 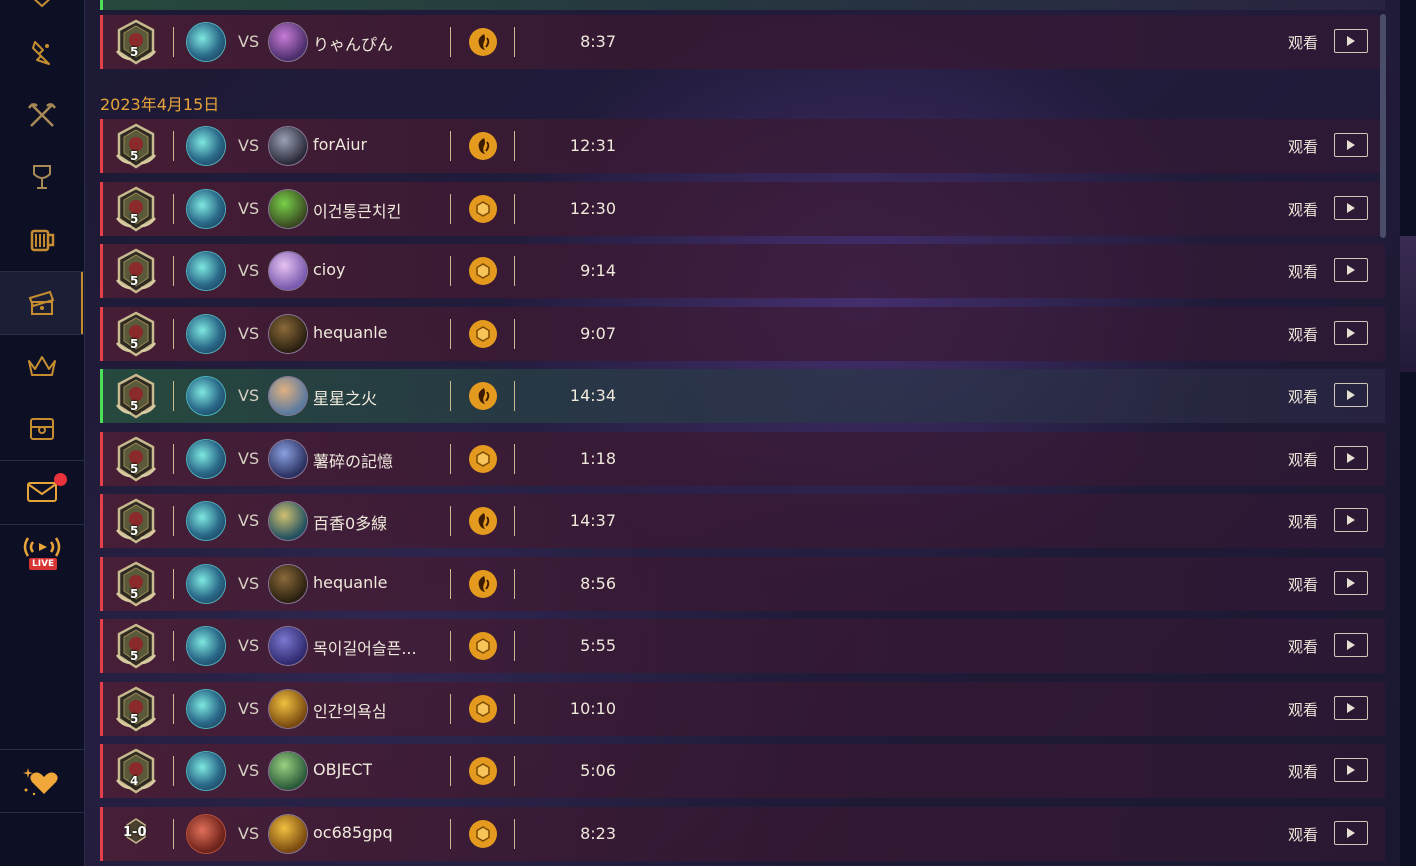 I want to click on replay-ticket-icon, so click(x=41, y=302).